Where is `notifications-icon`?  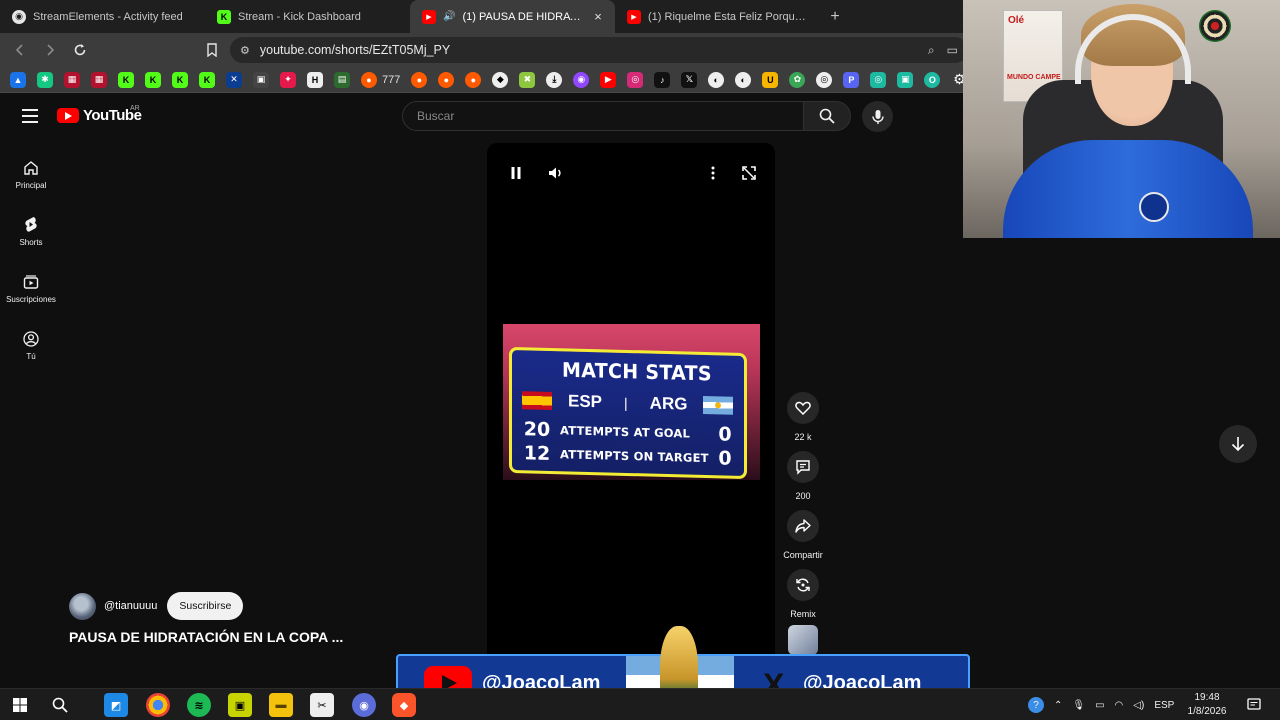
notifications-icon is located at coordinates (1254, 705).